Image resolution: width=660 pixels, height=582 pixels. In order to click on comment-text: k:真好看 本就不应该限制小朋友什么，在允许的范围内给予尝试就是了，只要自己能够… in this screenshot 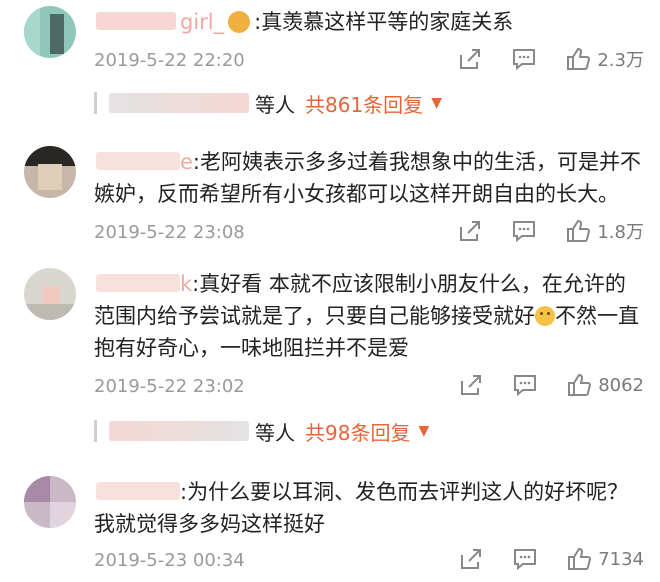, I will do `click(370, 316)`.